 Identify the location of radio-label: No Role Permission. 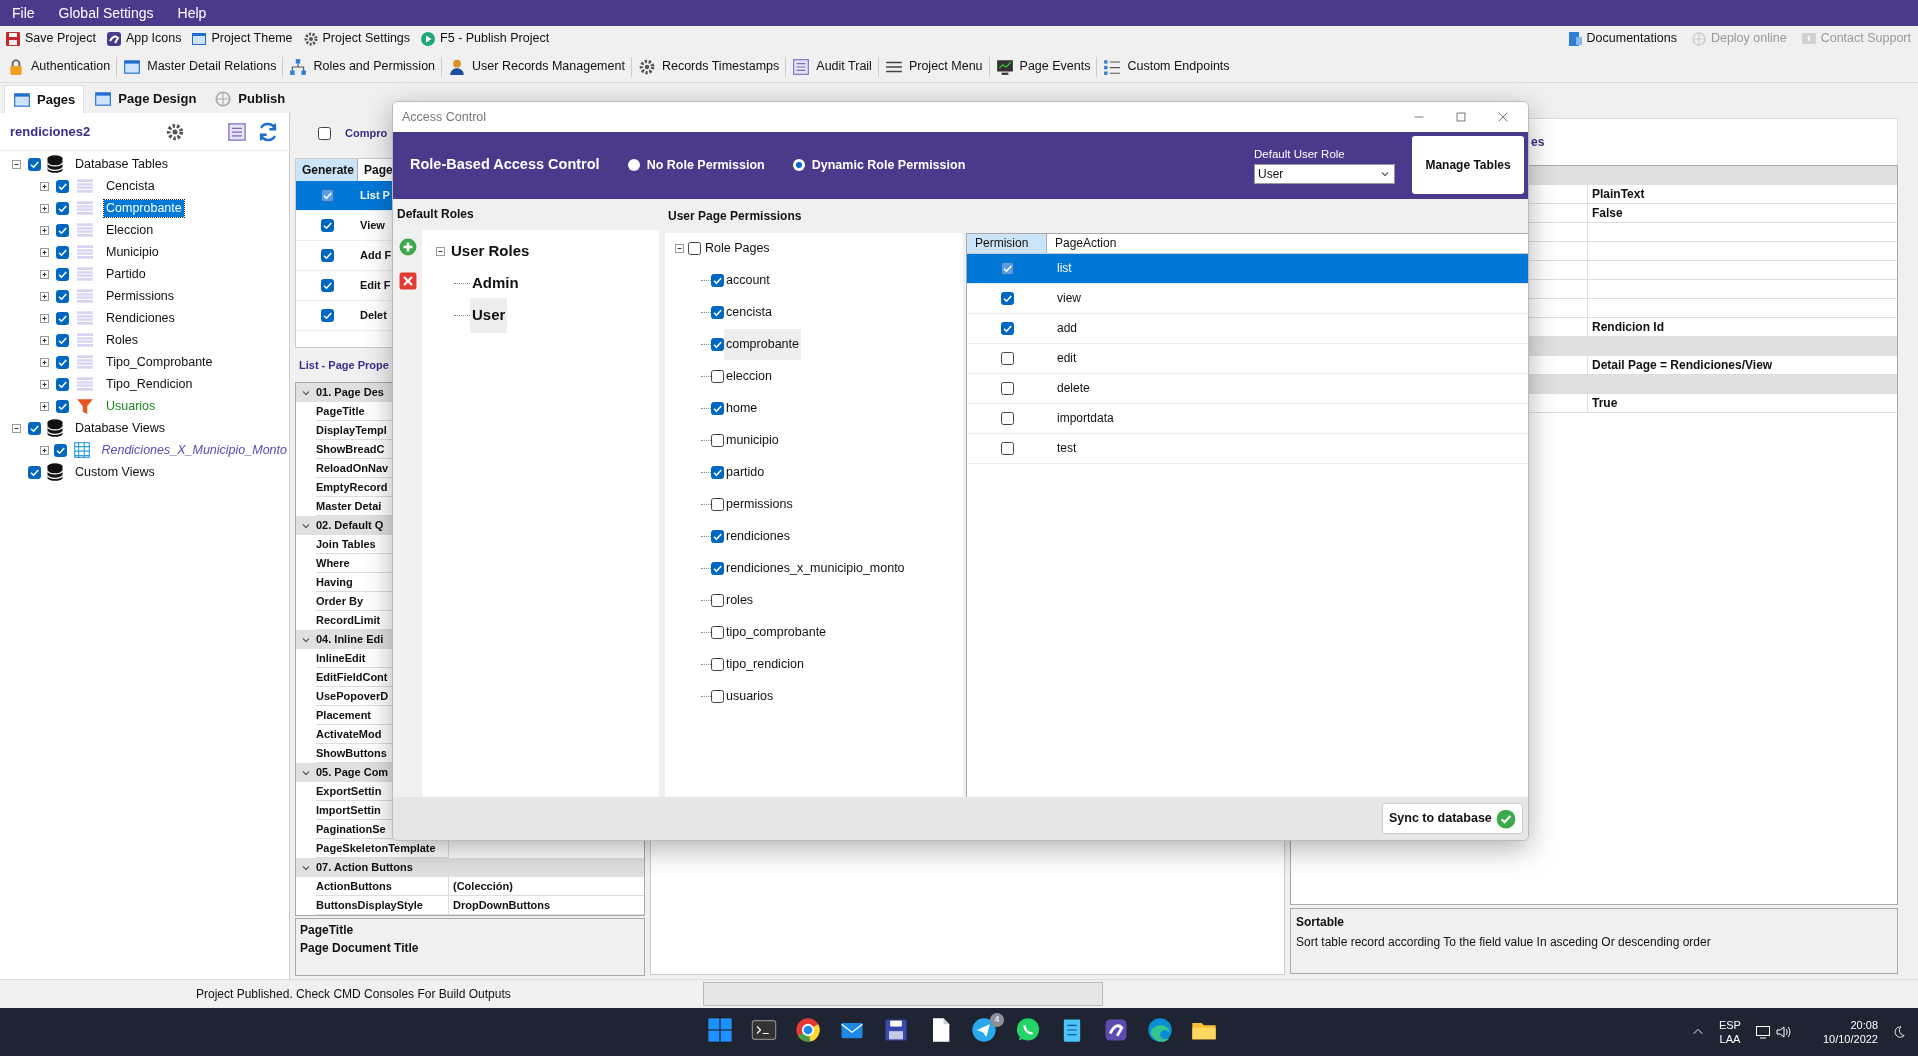
(705, 165).